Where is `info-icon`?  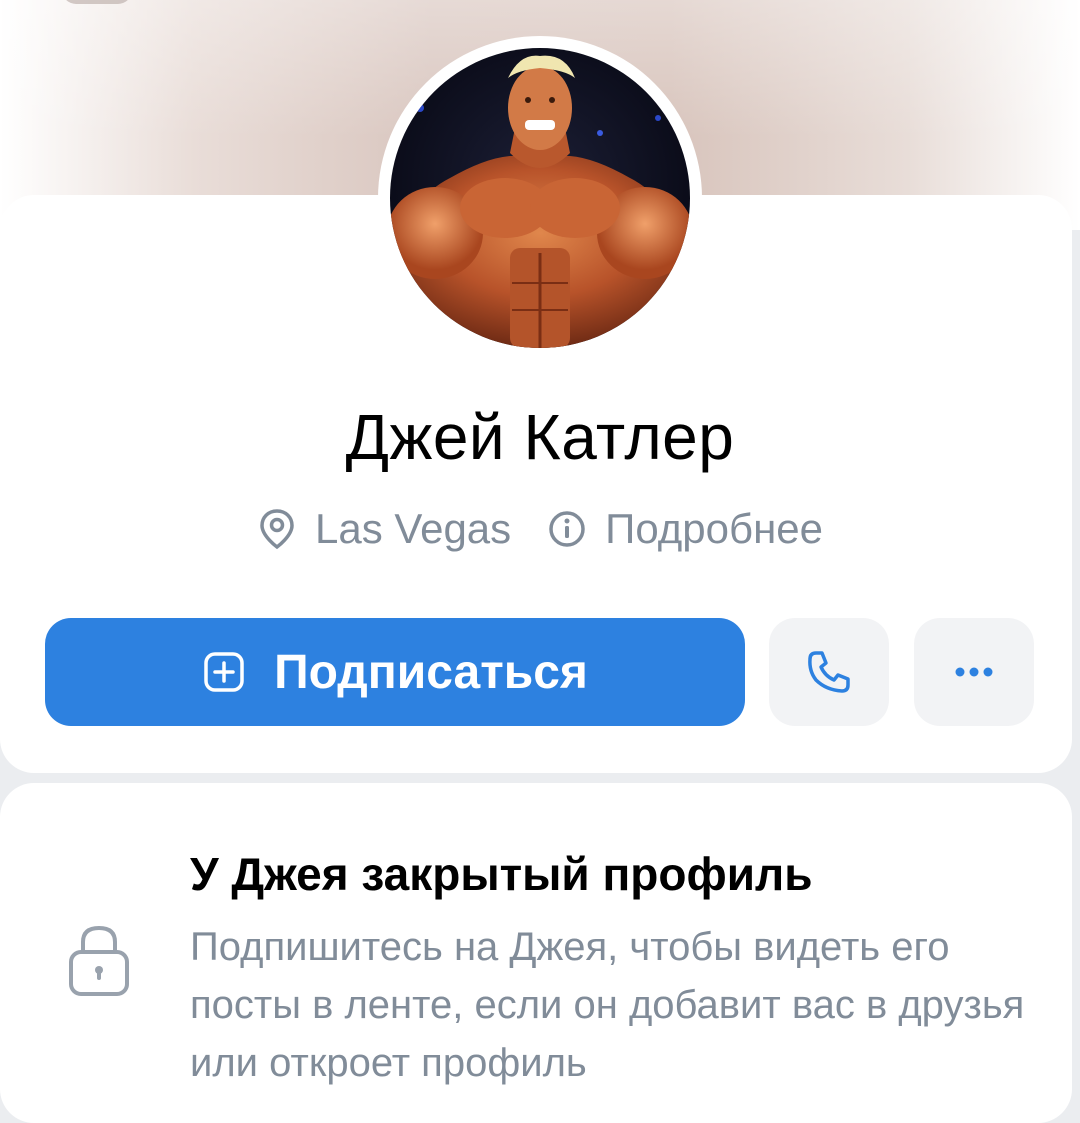
info-icon is located at coordinates (567, 529).